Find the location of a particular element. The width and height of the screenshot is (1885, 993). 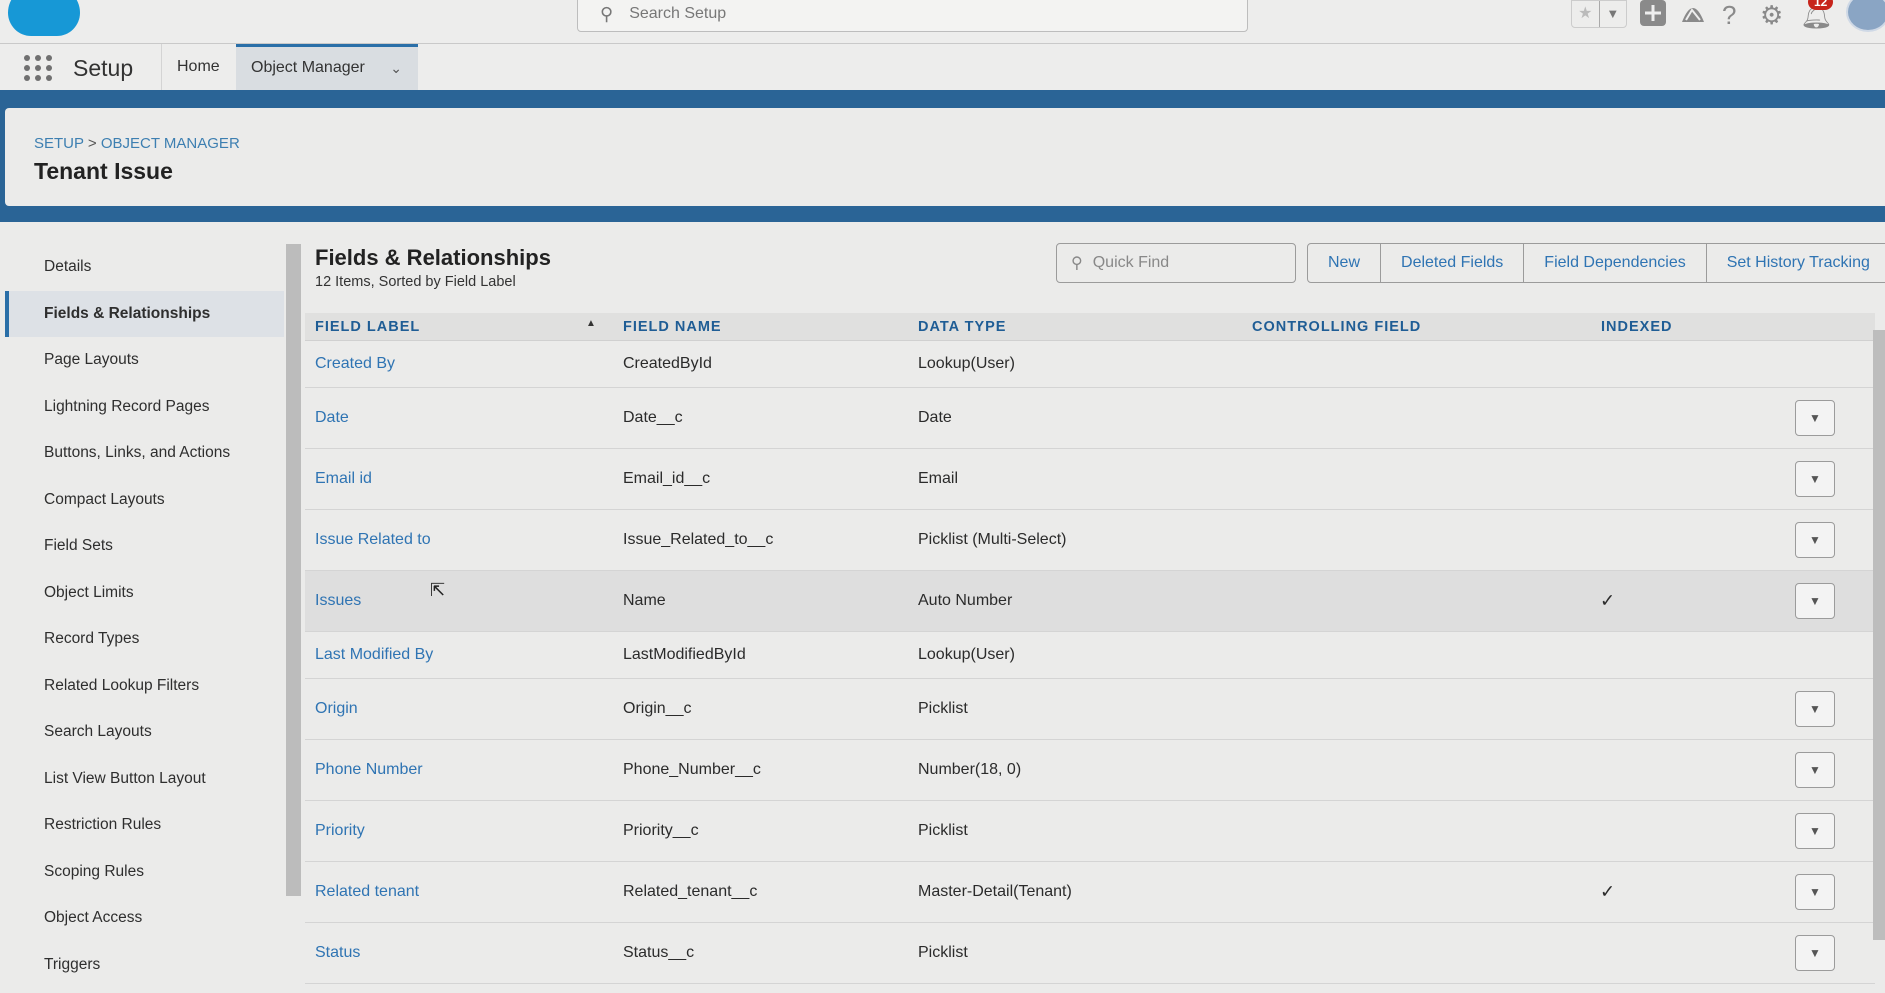

sidebar-item-fields-relationships: Fields & Relationships is located at coordinates (144, 313).